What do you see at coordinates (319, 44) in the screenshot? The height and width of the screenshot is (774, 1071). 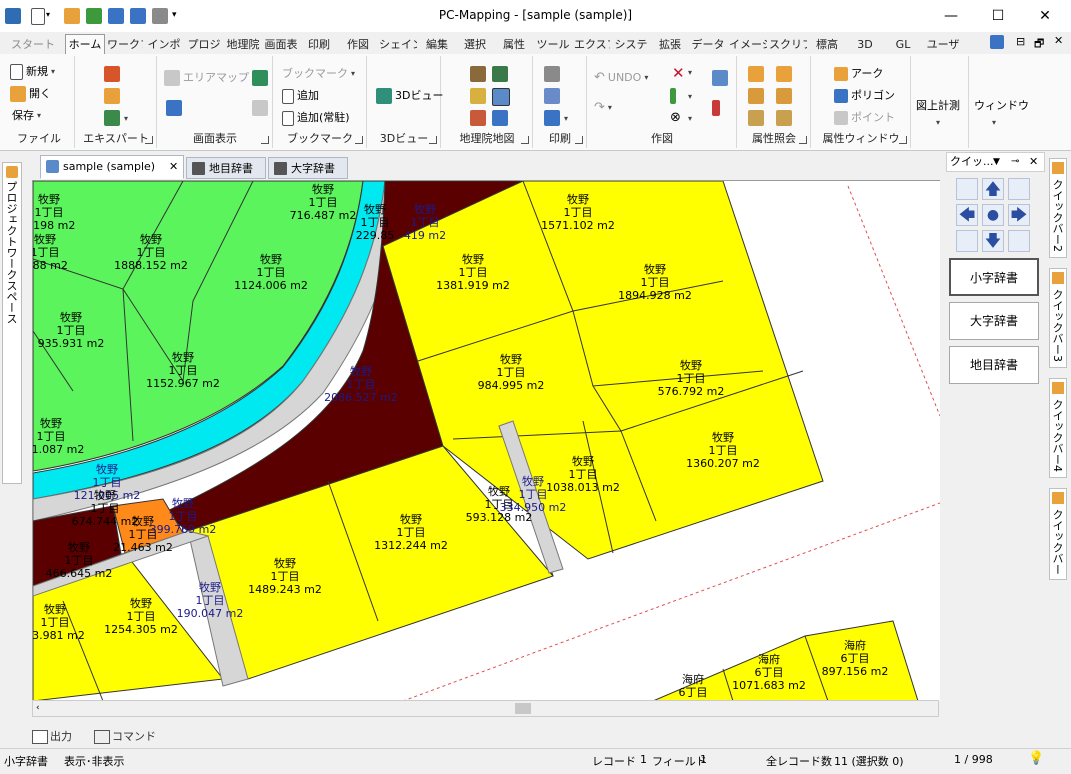 I see `tab-print: 印刷` at bounding box center [319, 44].